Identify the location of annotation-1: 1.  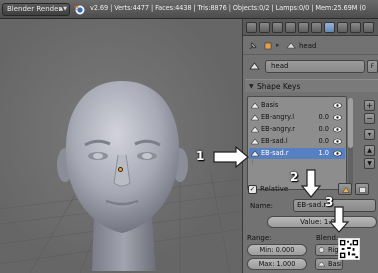
(200, 156).